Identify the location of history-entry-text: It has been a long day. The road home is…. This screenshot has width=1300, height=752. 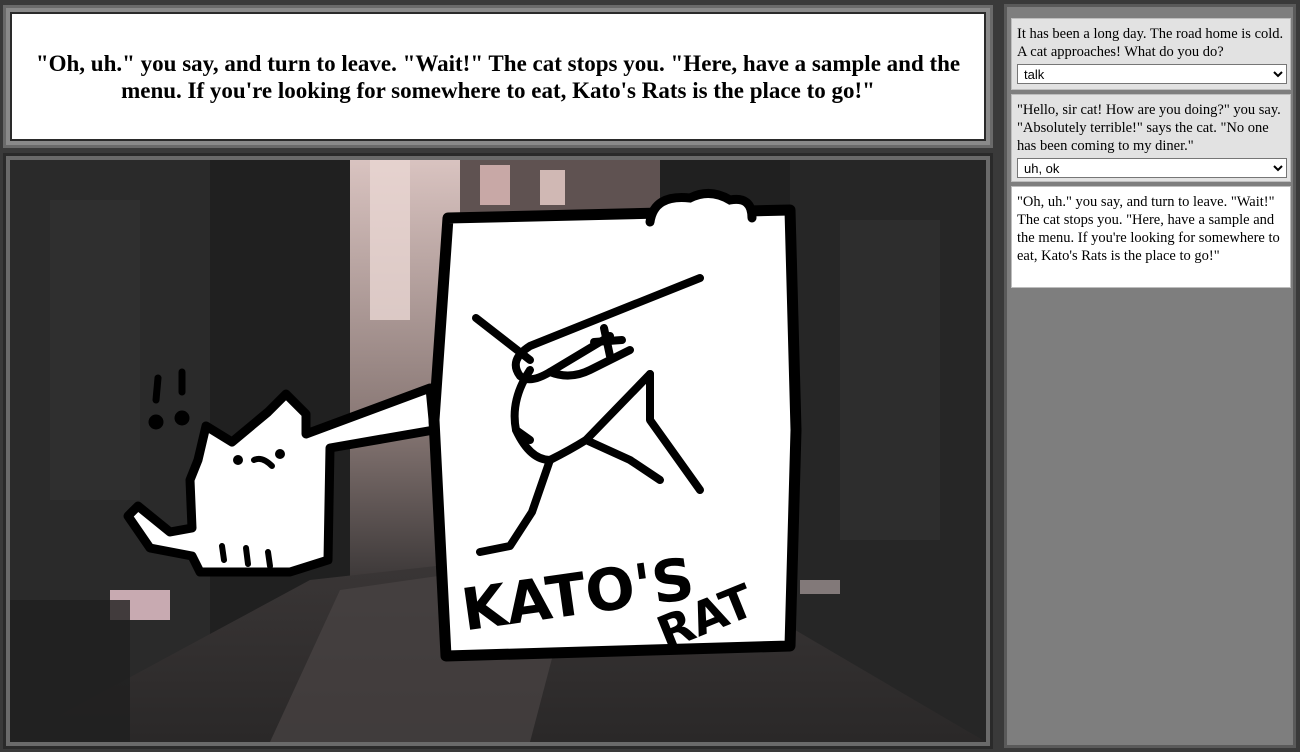
(1150, 43).